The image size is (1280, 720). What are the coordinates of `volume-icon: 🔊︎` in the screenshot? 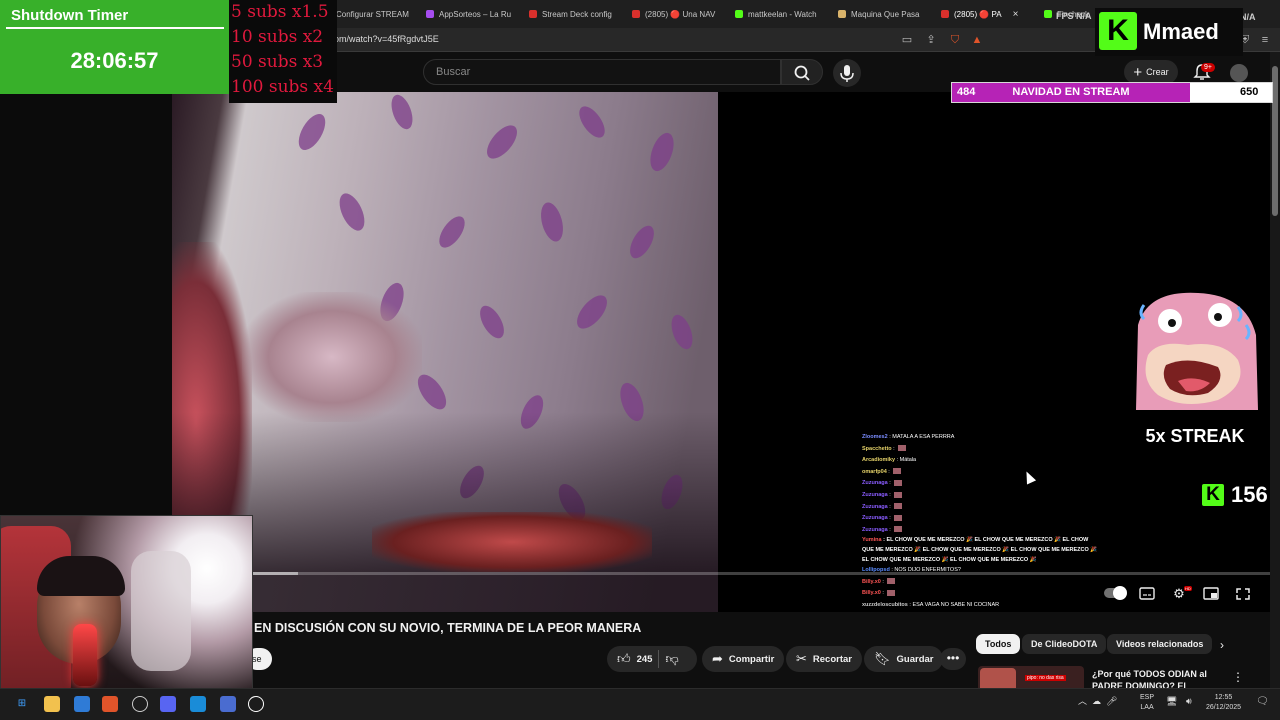 It's located at (1189, 701).